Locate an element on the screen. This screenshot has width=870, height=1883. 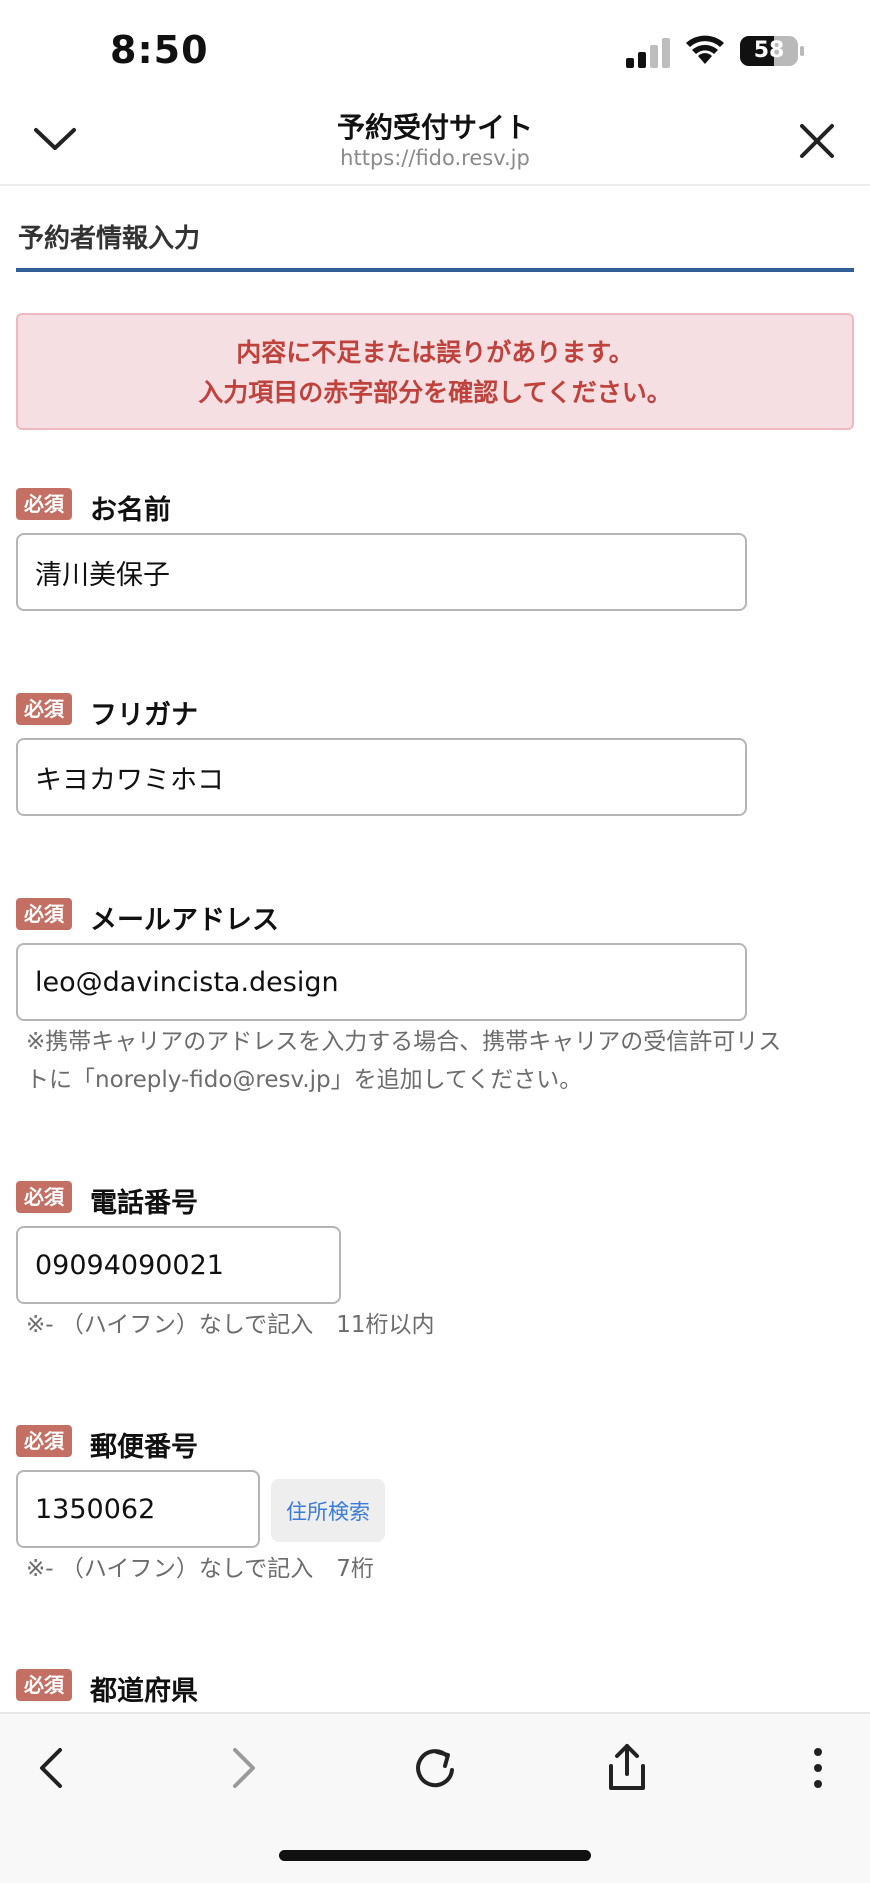
back-icon is located at coordinates (52, 1768).